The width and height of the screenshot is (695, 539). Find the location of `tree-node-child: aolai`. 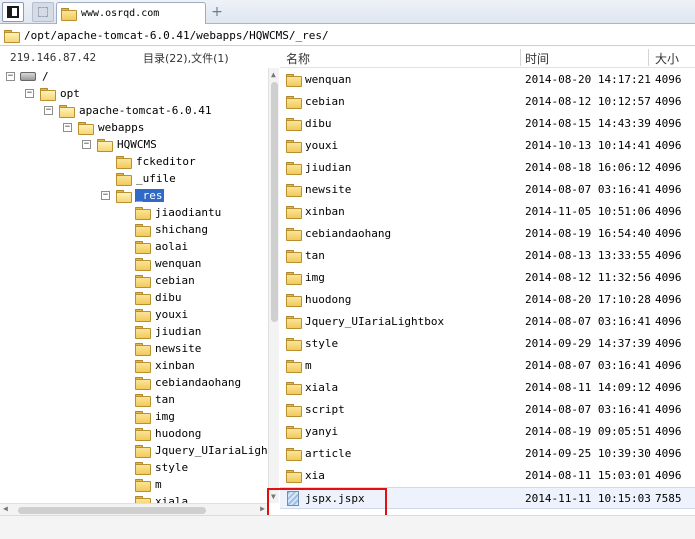

tree-node-child: aolai is located at coordinates (162, 246).